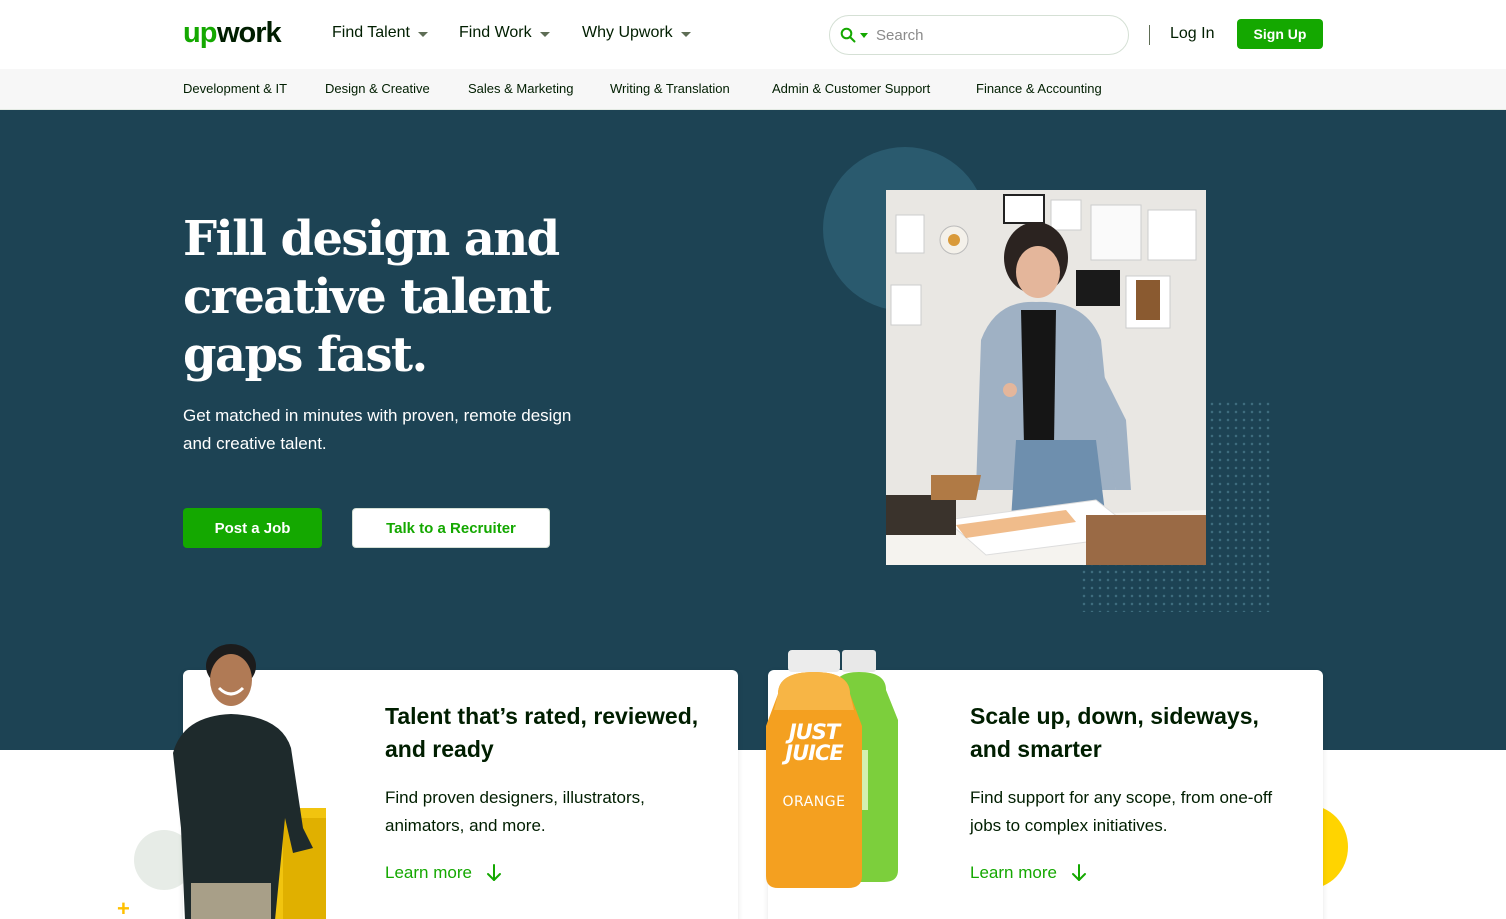 The image size is (1506, 919). Describe the element at coordinates (249, 33) in the screenshot. I see `svg-text: work` at that location.